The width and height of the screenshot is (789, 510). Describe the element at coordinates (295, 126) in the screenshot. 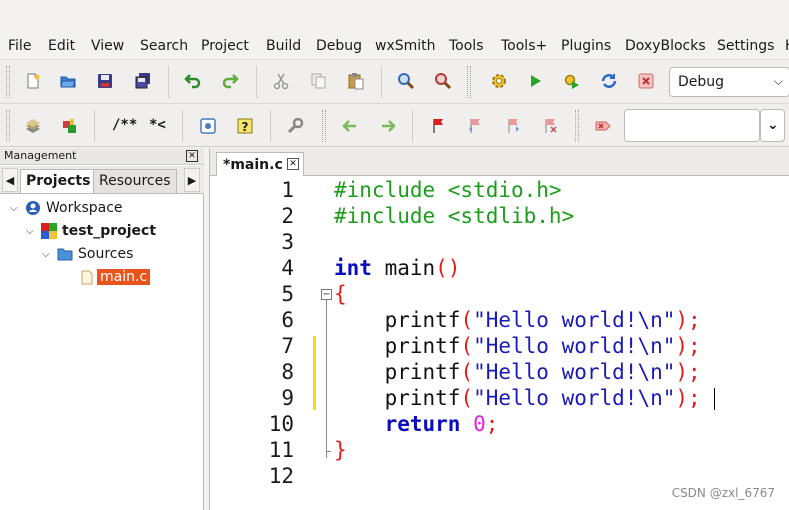

I see `wrench-icon` at that location.